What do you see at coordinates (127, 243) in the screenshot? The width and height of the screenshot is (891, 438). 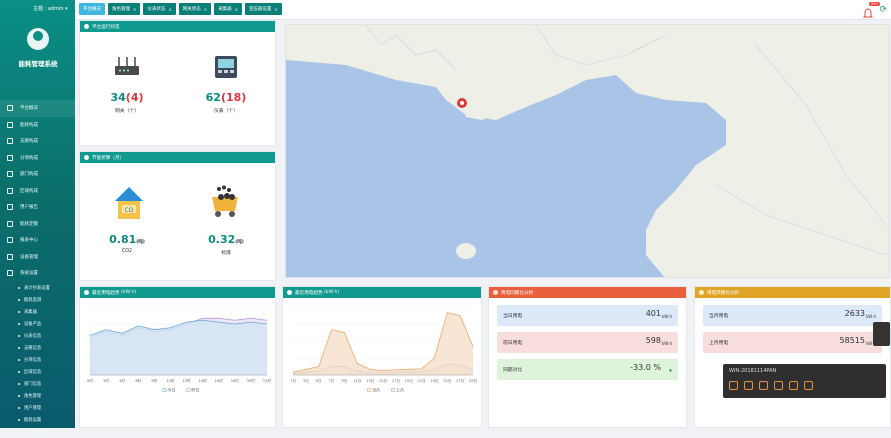 I see `co2-stat: 0.81(吨) CO2` at bounding box center [127, 243].